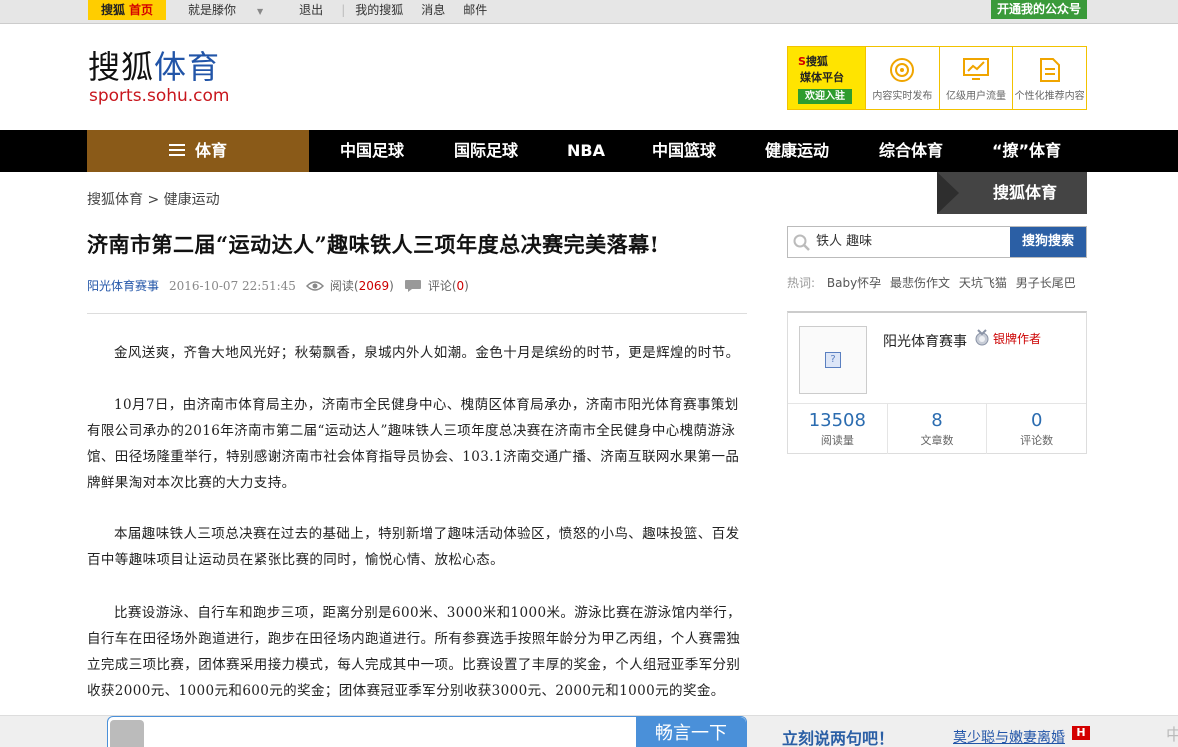 This screenshot has width=1178, height=747. Describe the element at coordinates (902, 70) in the screenshot. I see `target-icon` at that location.